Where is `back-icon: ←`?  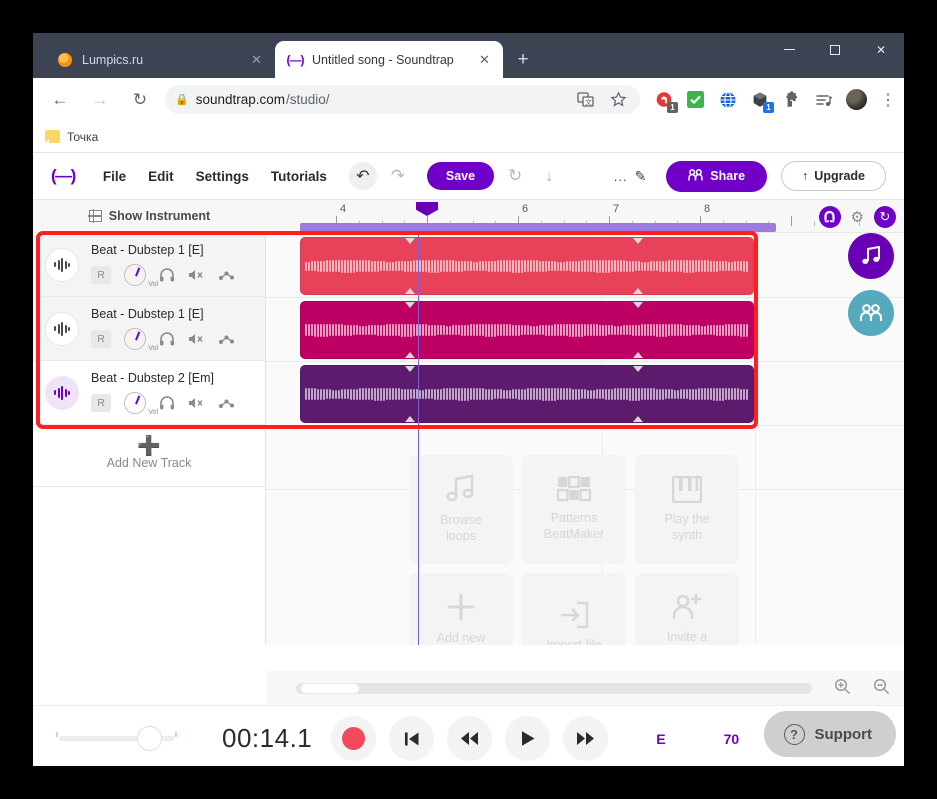 back-icon: ← is located at coordinates (60, 100).